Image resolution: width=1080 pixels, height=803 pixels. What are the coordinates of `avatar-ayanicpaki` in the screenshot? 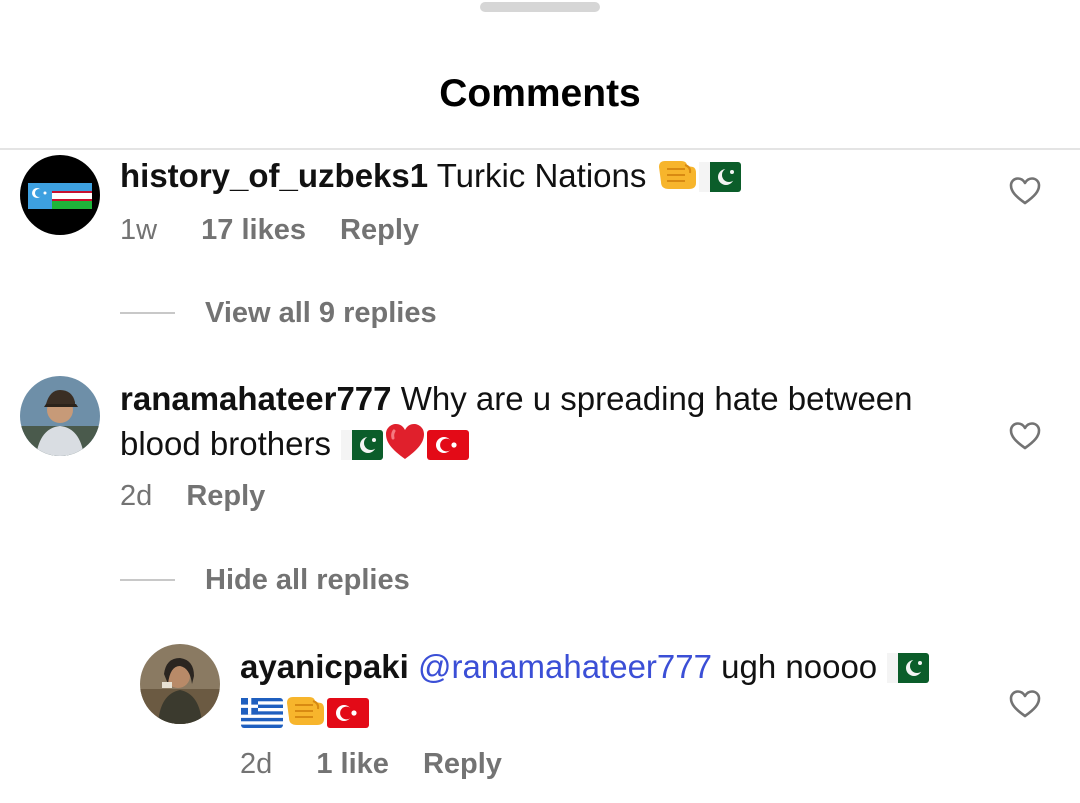 It's located at (180, 684).